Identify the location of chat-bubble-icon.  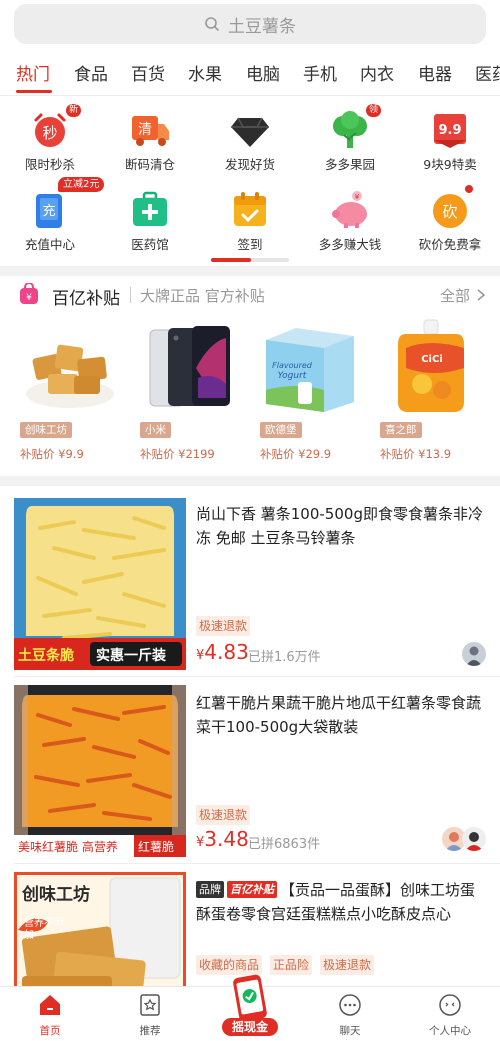
(350, 1005).